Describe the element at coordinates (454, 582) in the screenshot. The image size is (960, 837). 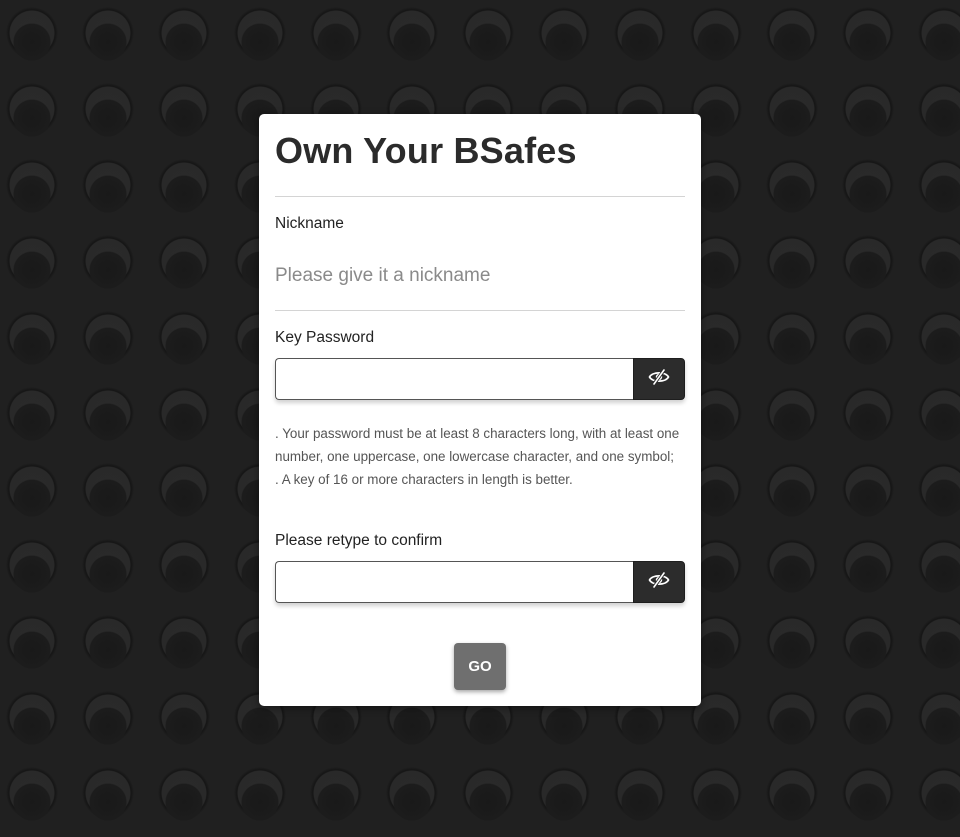
I see `confirm-password-input` at that location.